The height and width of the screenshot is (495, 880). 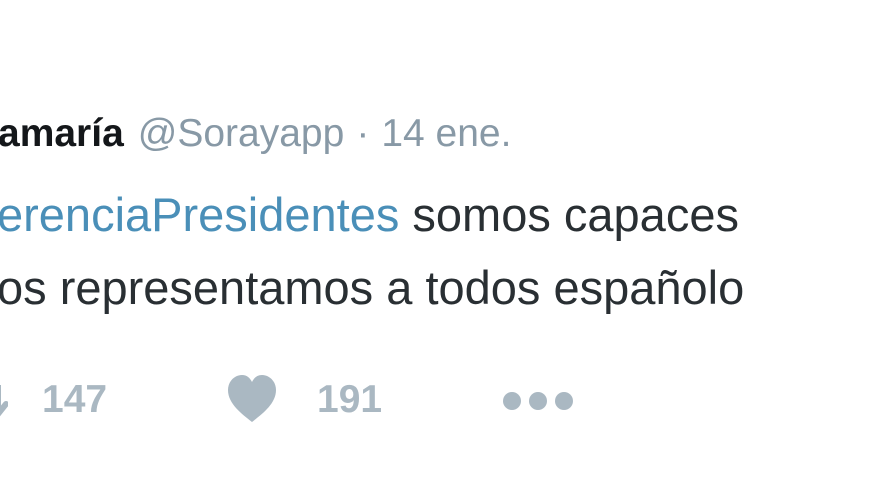 I want to click on retweet-icon, so click(x=4, y=400).